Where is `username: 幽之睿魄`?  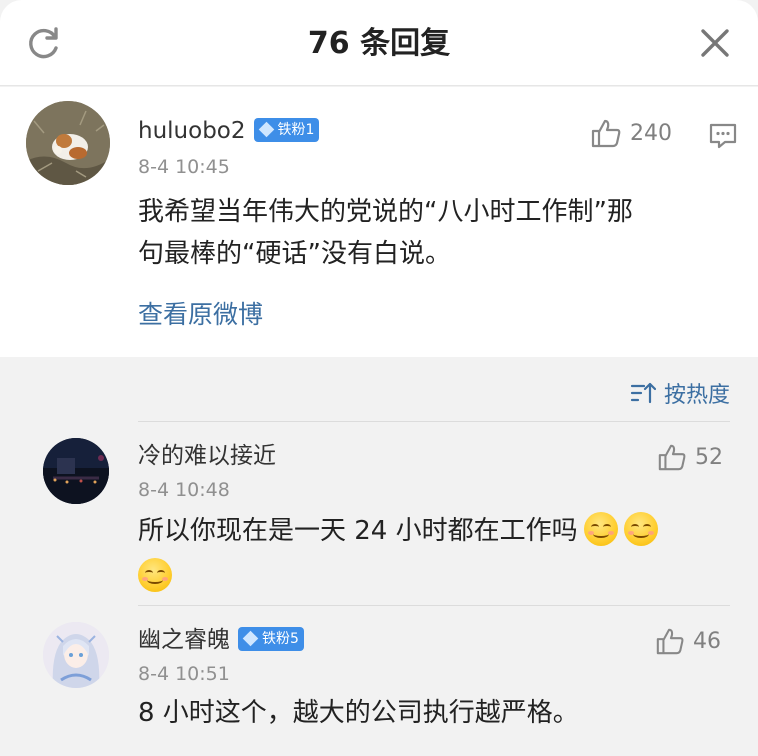
username: 幽之睿魄 is located at coordinates (184, 640).